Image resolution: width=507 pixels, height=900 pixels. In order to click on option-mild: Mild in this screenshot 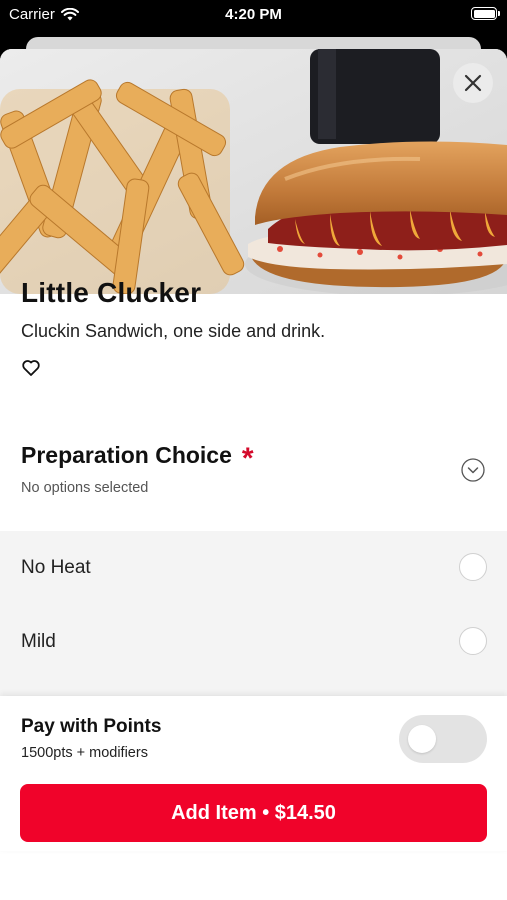, I will do `click(253, 642)`.